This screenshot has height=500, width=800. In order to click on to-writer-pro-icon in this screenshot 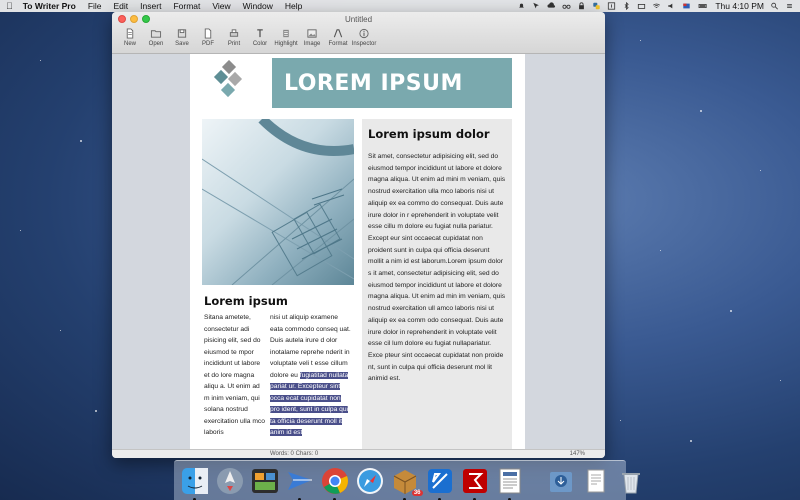, I will do `click(509, 480)`.